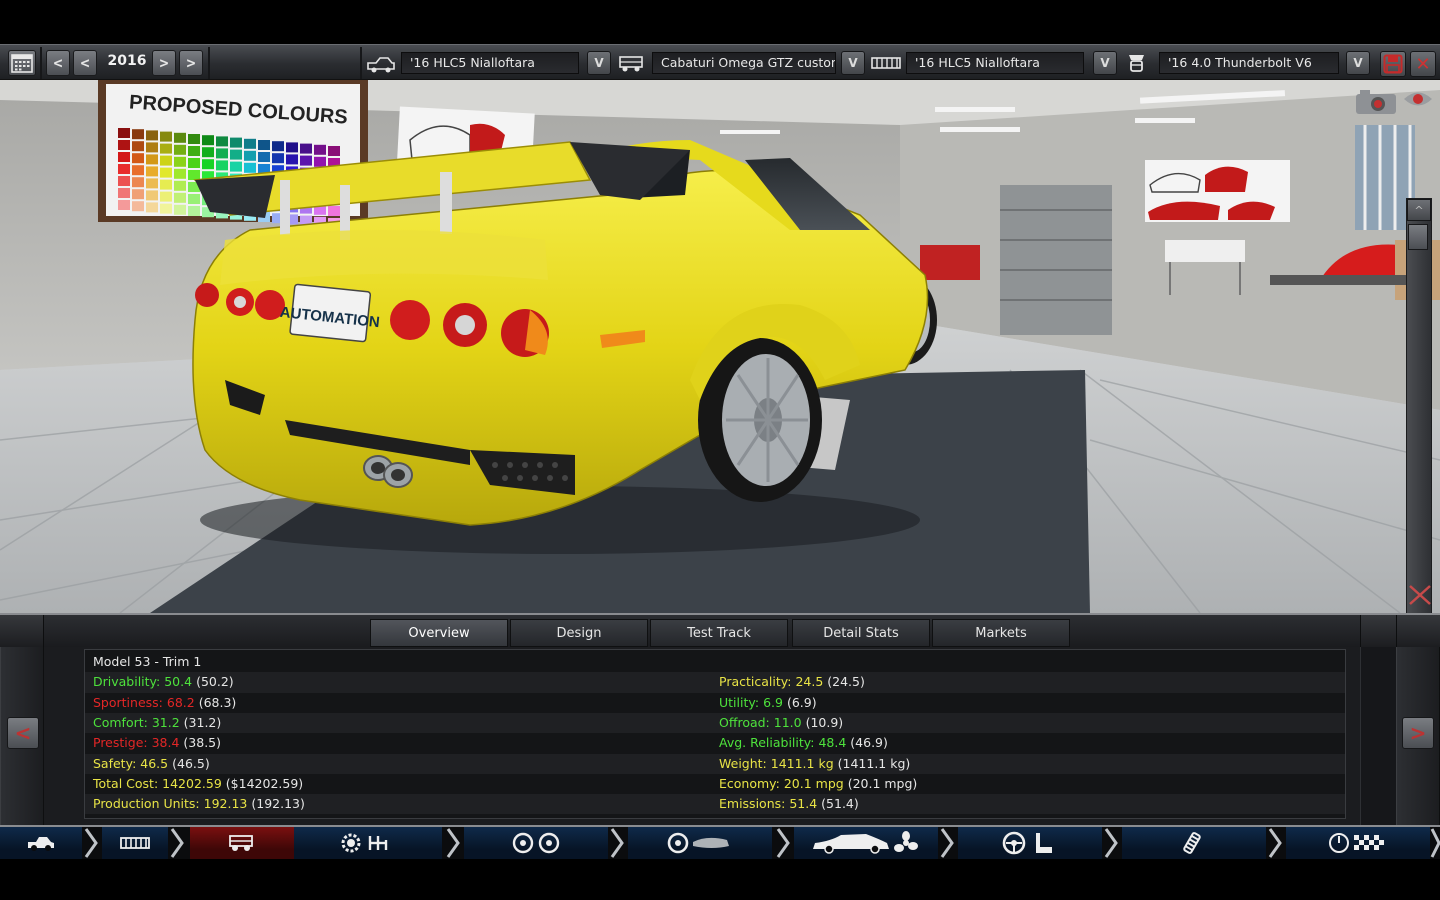 This screenshot has width=1440, height=900. What do you see at coordinates (58, 63) in the screenshot?
I see `year-prev-fast-button: <` at bounding box center [58, 63].